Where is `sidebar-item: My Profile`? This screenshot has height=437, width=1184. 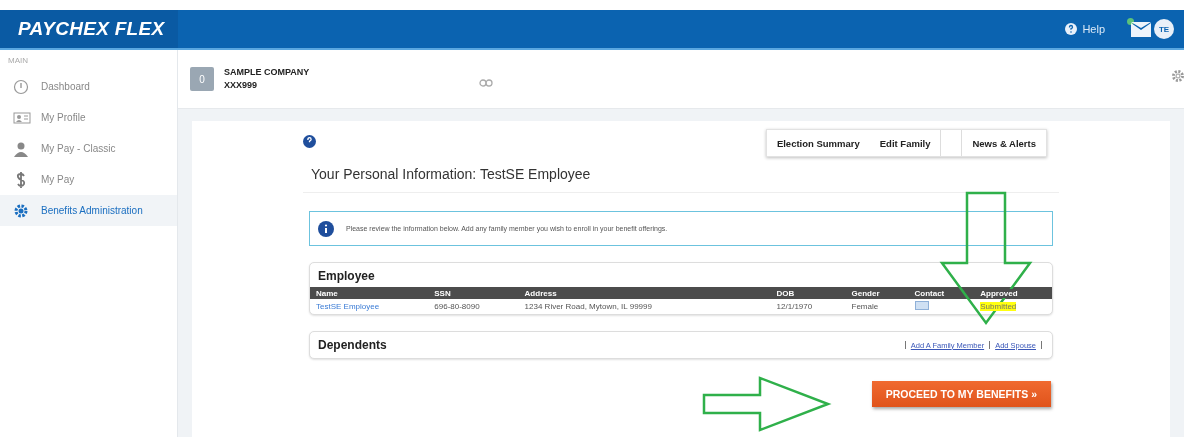 sidebar-item: My Profile is located at coordinates (88, 117).